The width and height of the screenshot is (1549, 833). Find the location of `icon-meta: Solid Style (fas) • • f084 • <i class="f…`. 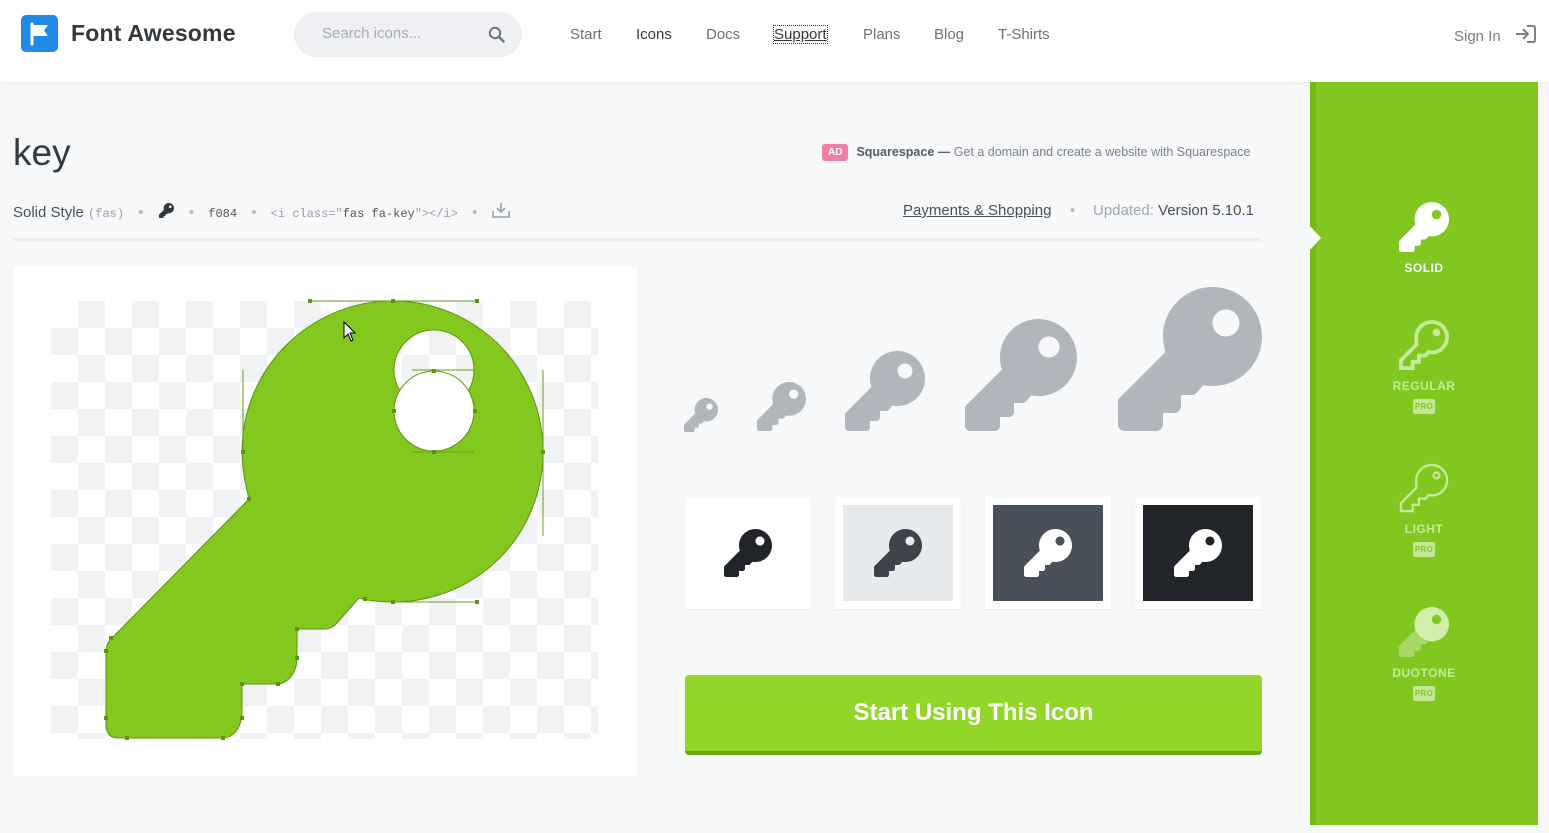

icon-meta: Solid Style (fas) • • f084 • <i class="f… is located at coordinates (261, 211).